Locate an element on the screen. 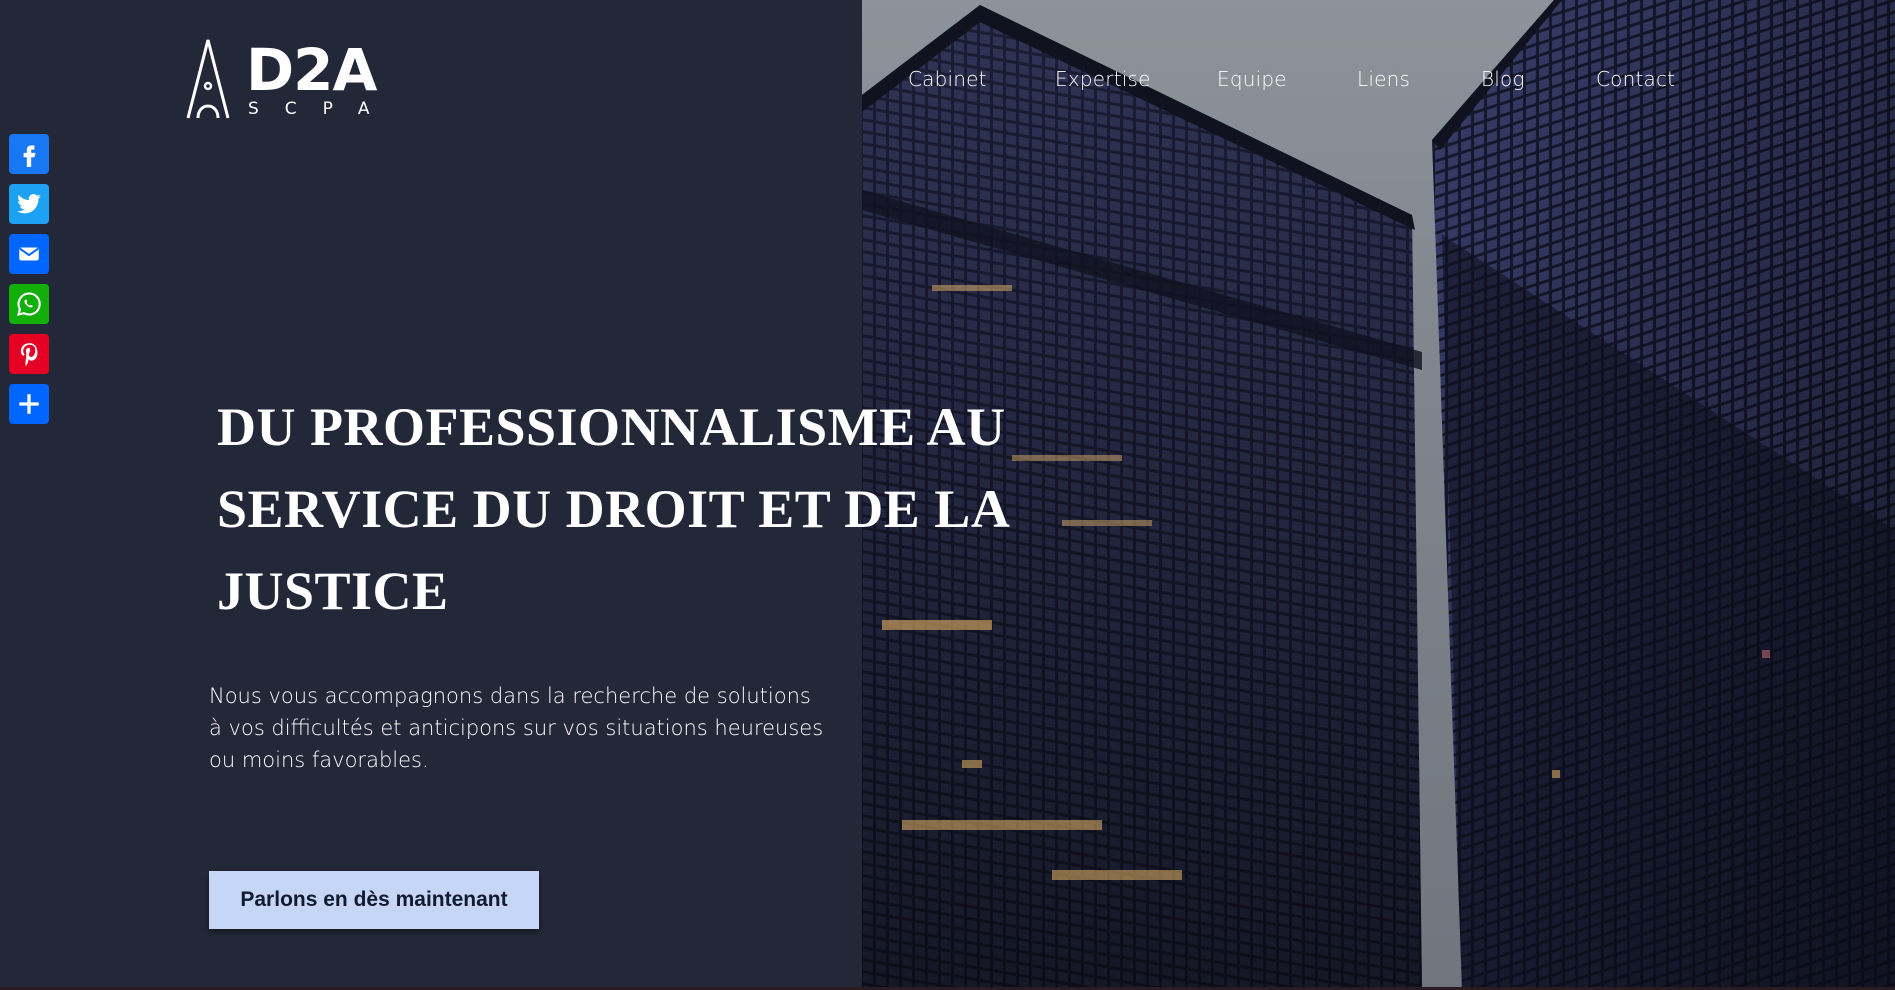  twitter-icon is located at coordinates (29, 204).